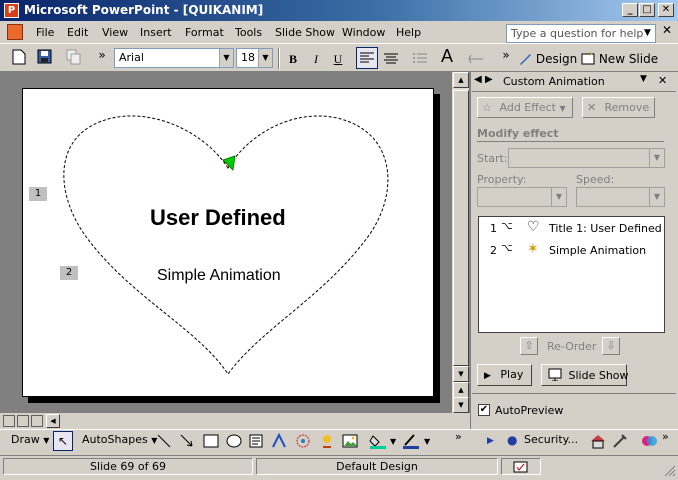  What do you see at coordinates (174, 58) in the screenshot?
I see `font-name-select: Arial ▼` at bounding box center [174, 58].